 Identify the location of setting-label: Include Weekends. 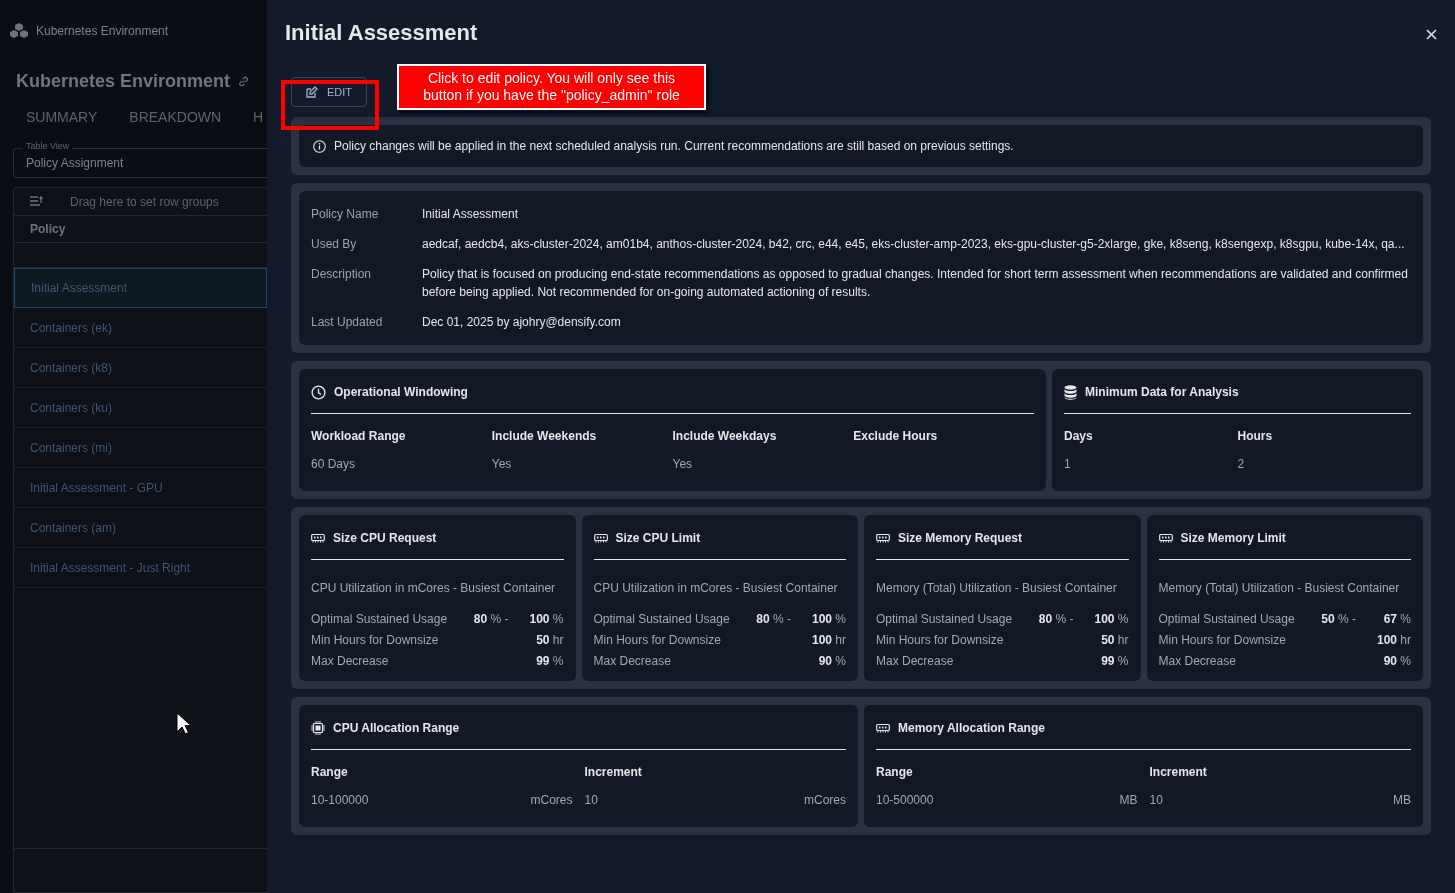
(544, 436).